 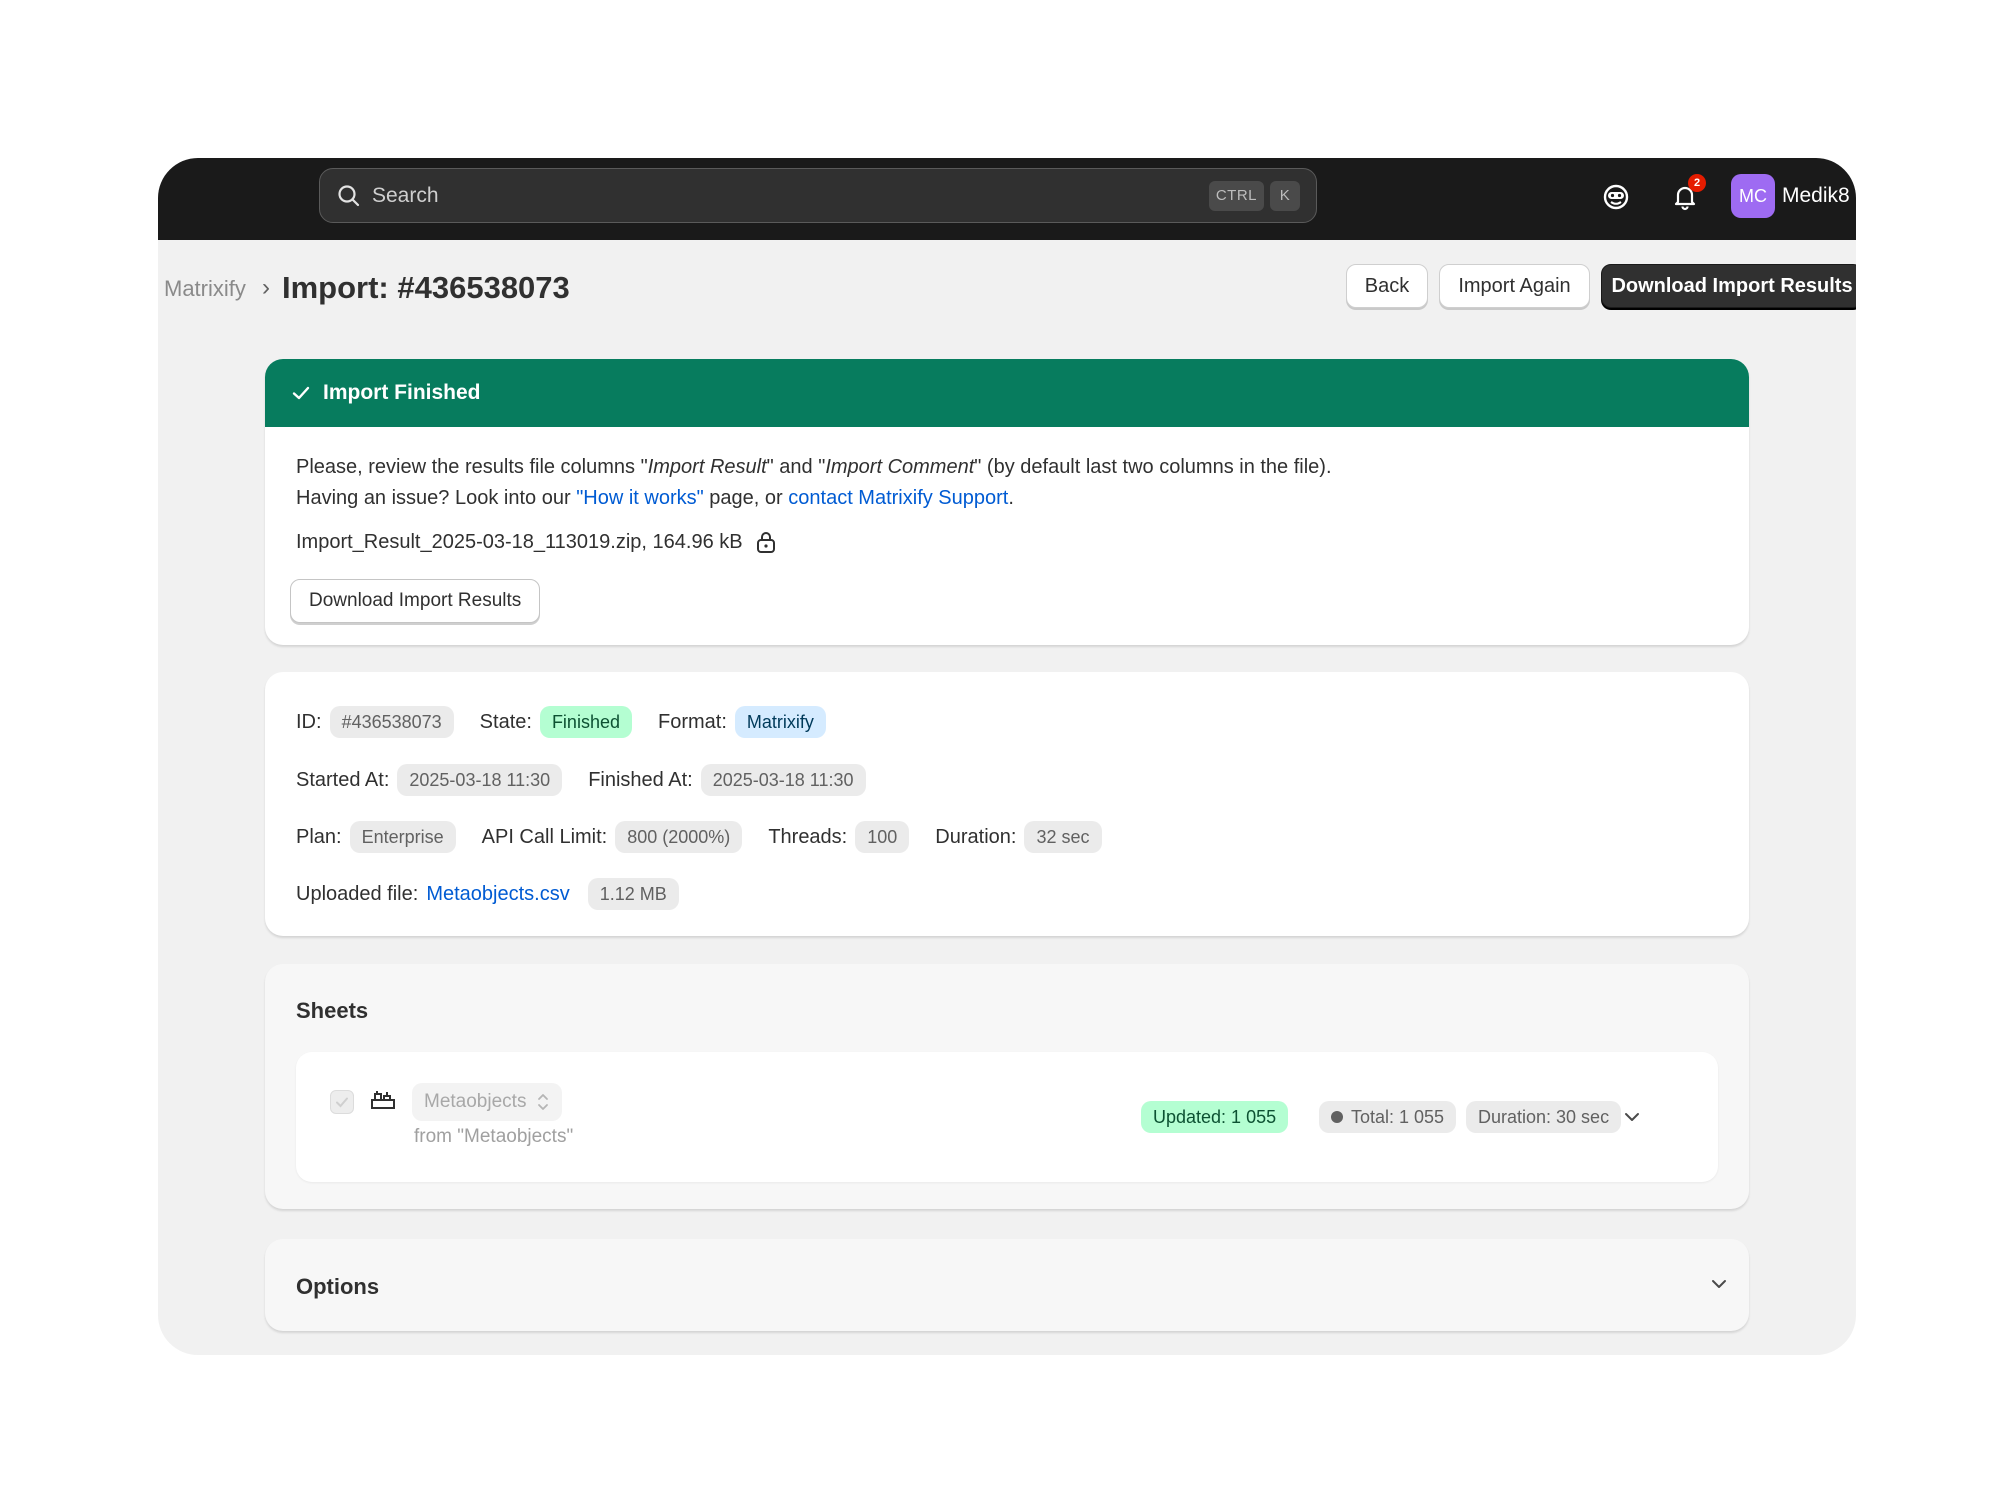 I want to click on search-icon, so click(x=349, y=196).